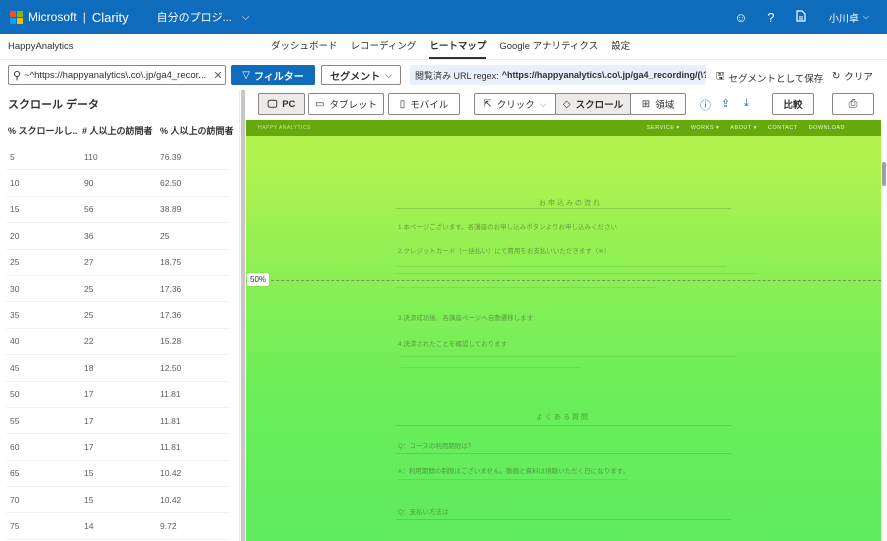 This screenshot has height=541, width=887. What do you see at coordinates (218, 75) in the screenshot?
I see `clear-search-icon: ✕` at bounding box center [218, 75].